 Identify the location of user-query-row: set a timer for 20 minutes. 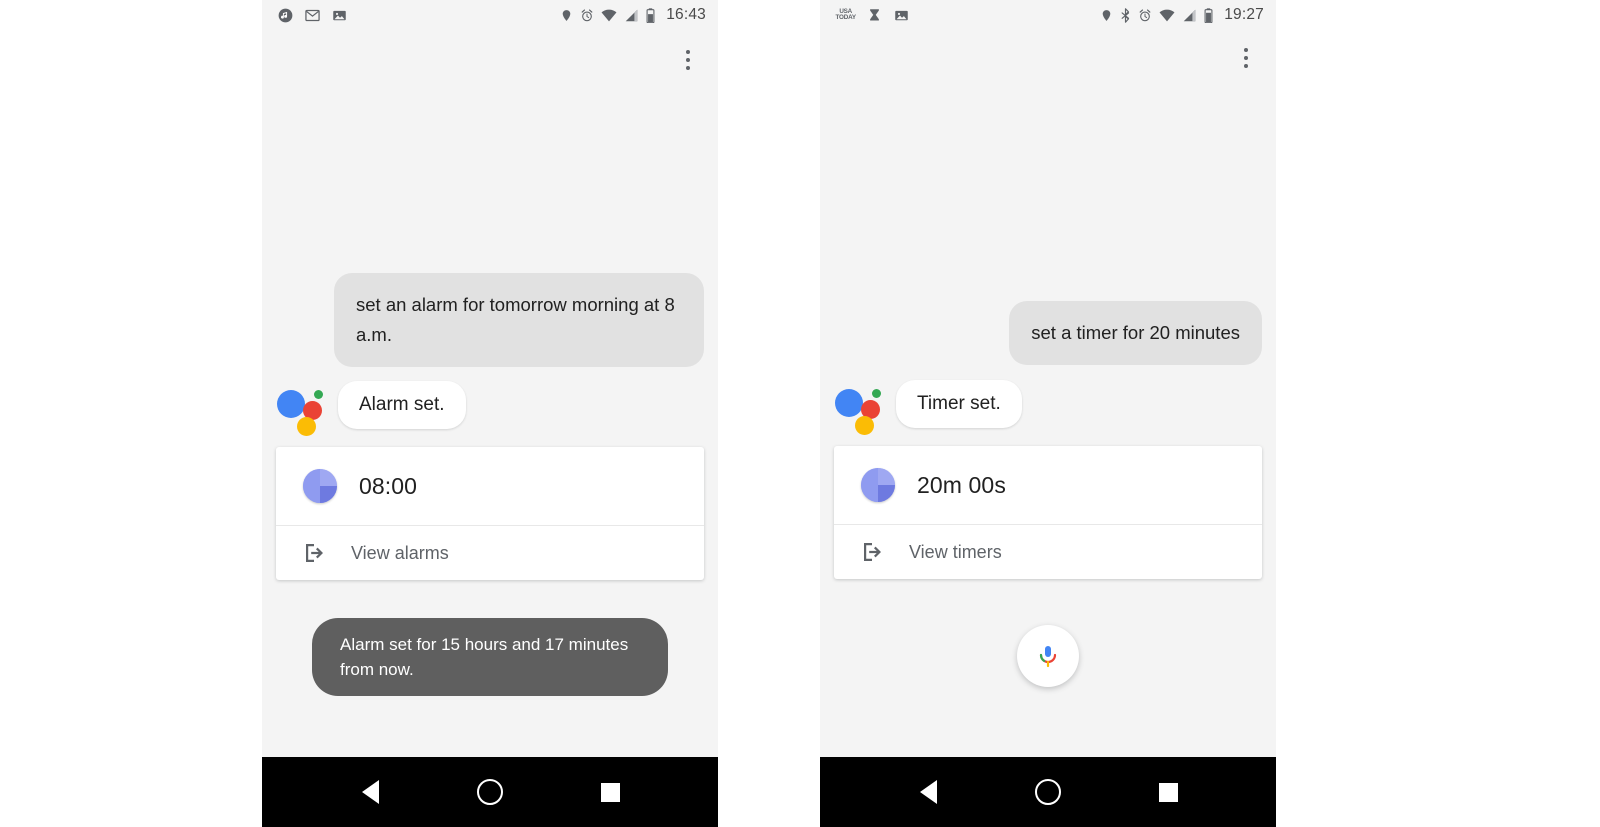
(1048, 333).